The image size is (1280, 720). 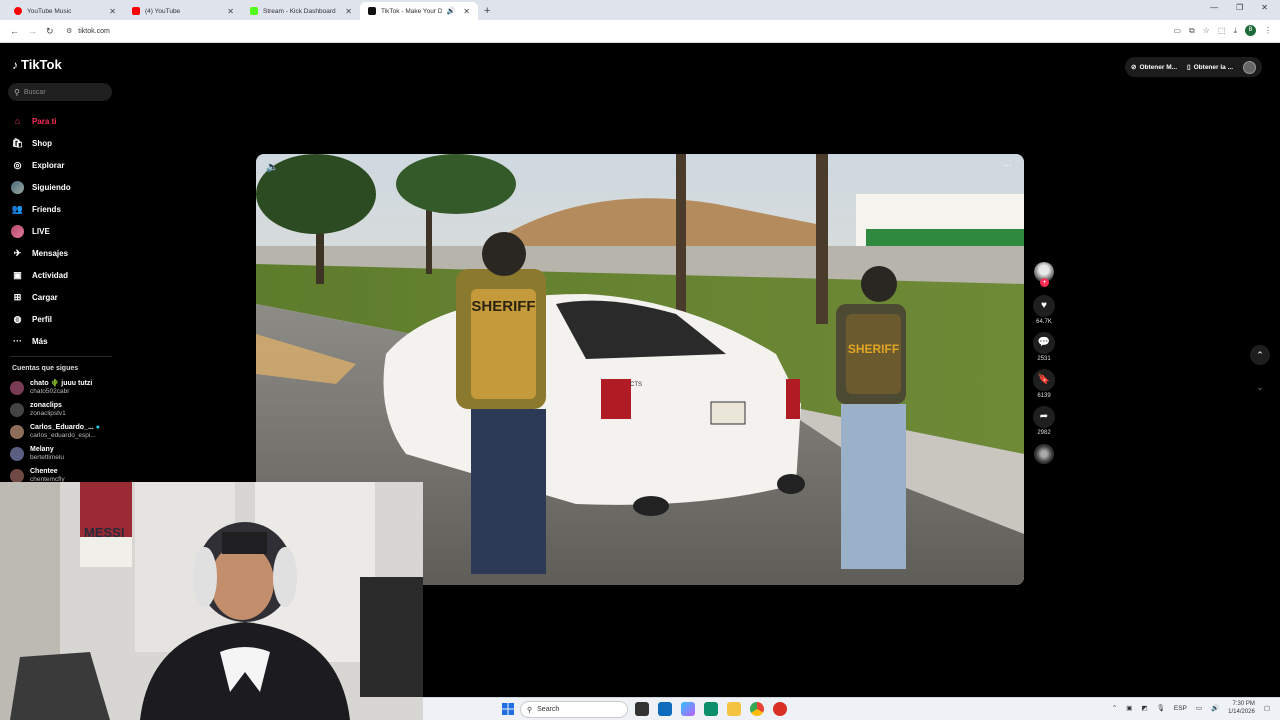 I want to click on share-action: ➦ 2982, so click(x=1044, y=423).